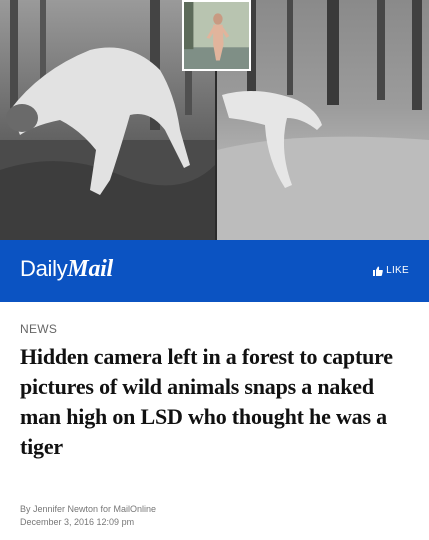  Describe the element at coordinates (90, 269) in the screenshot. I see `logo-mail: Mail` at that location.